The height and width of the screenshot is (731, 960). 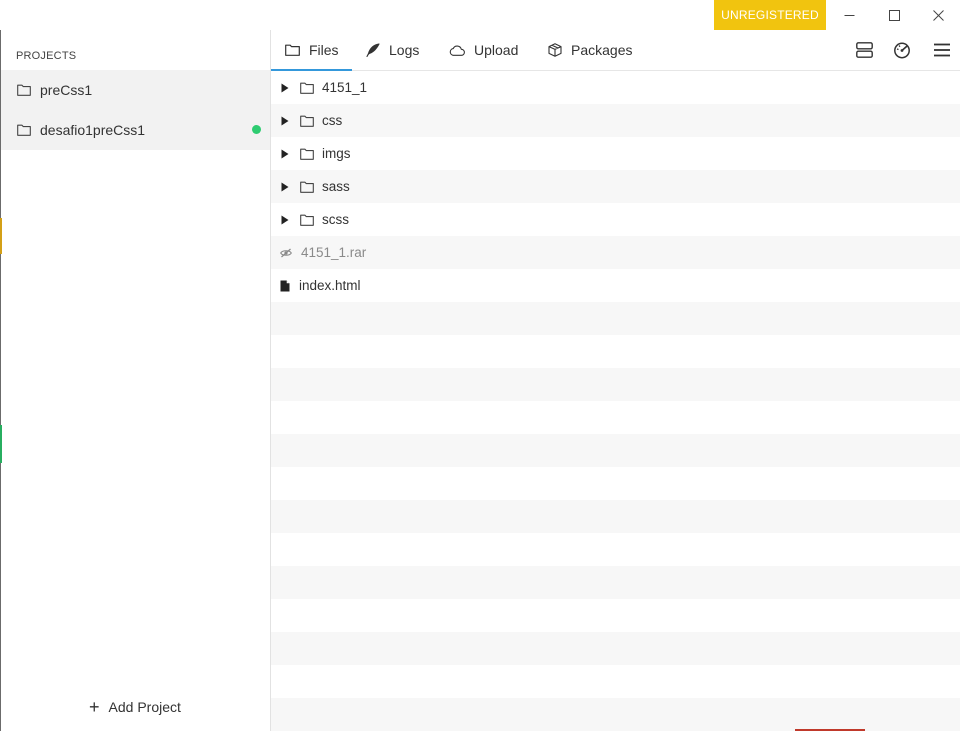 I want to click on speedometer-icon, so click(x=902, y=50).